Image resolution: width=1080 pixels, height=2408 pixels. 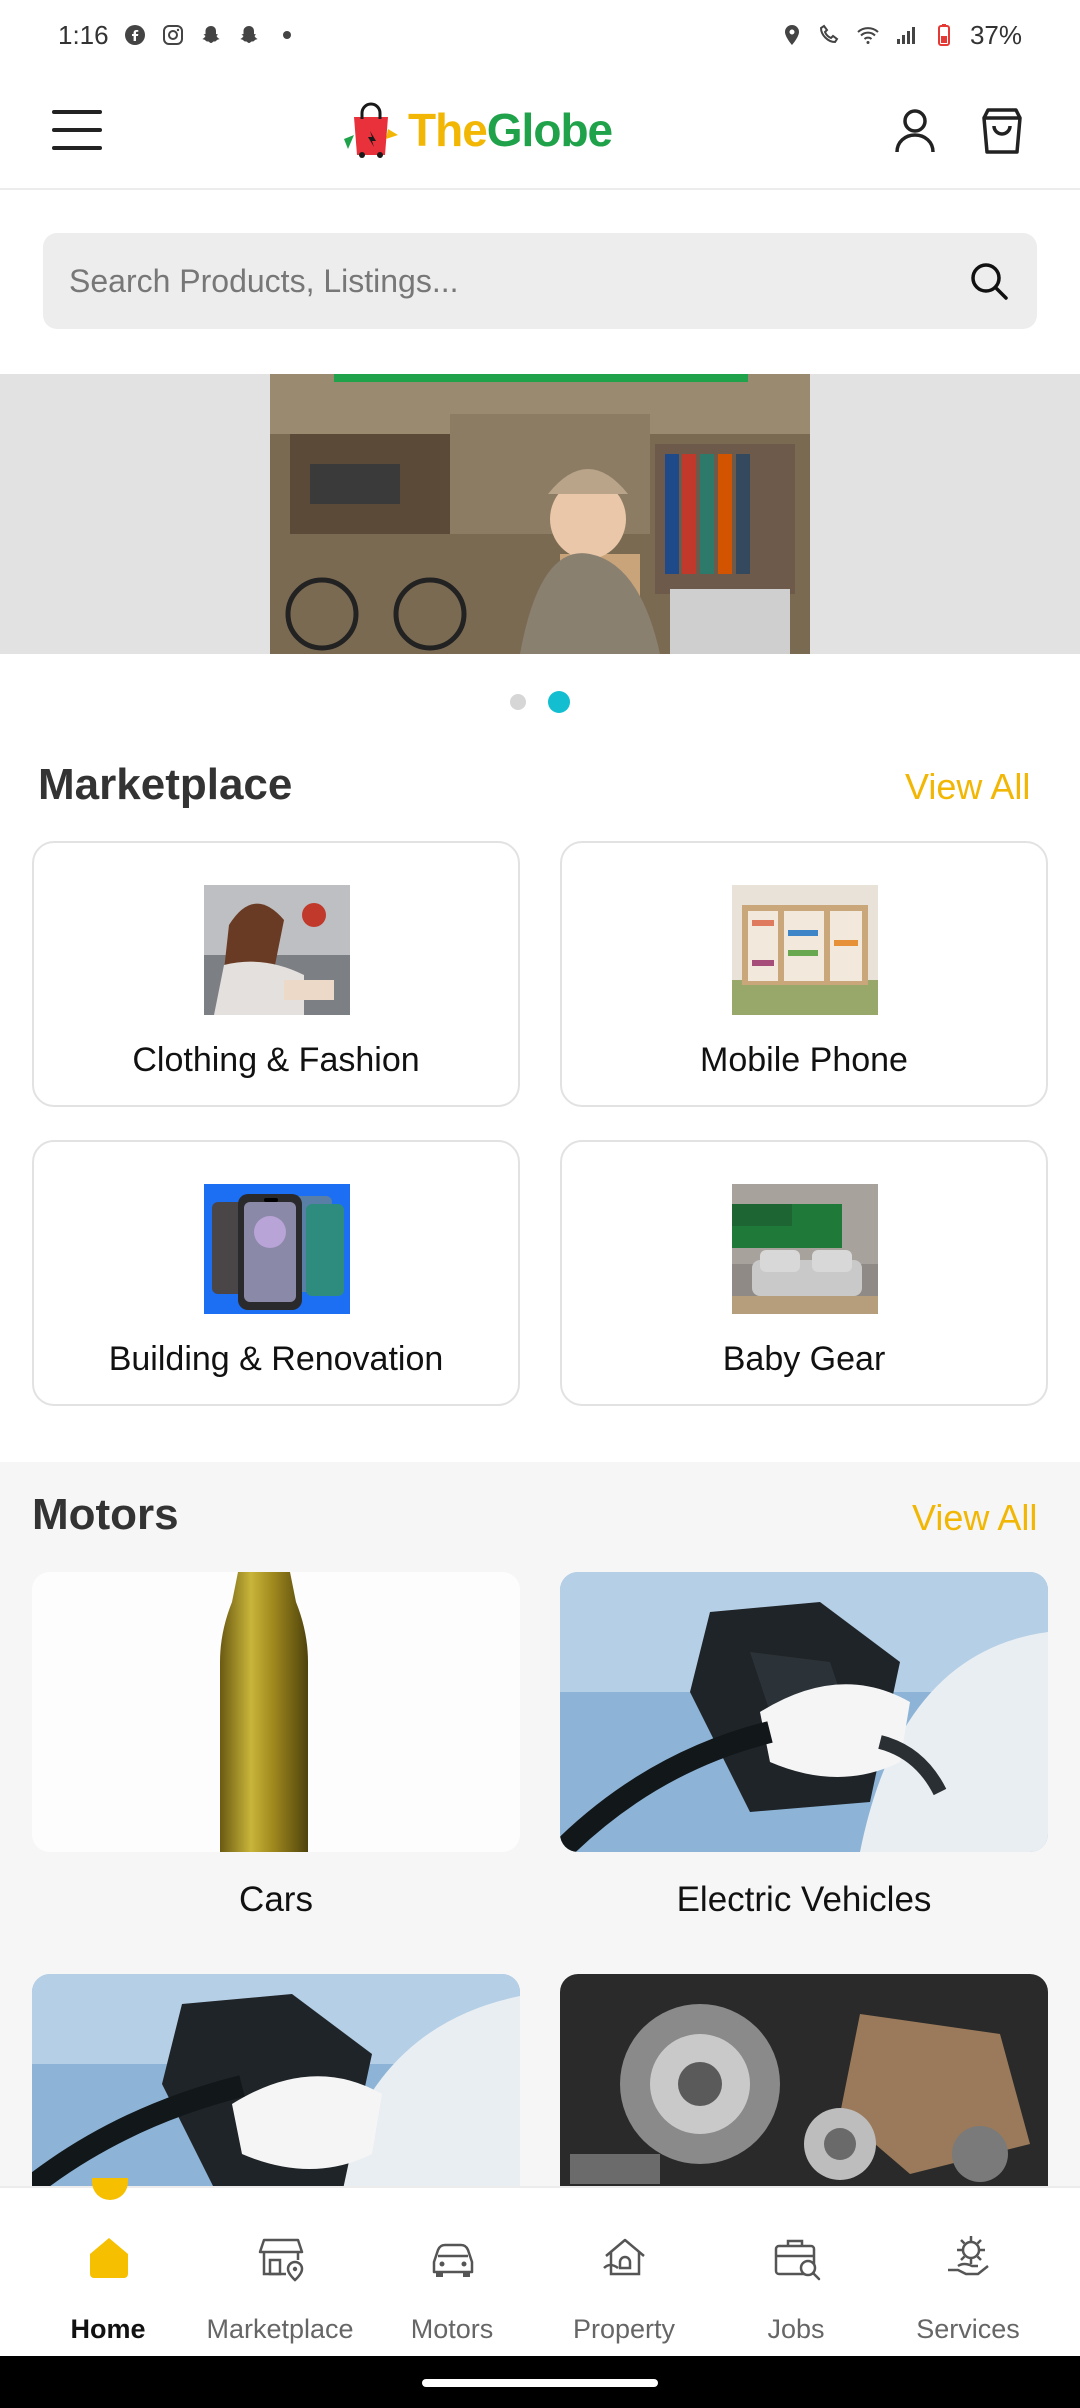 What do you see at coordinates (286, 35) in the screenshot?
I see `dot-icon` at bounding box center [286, 35].